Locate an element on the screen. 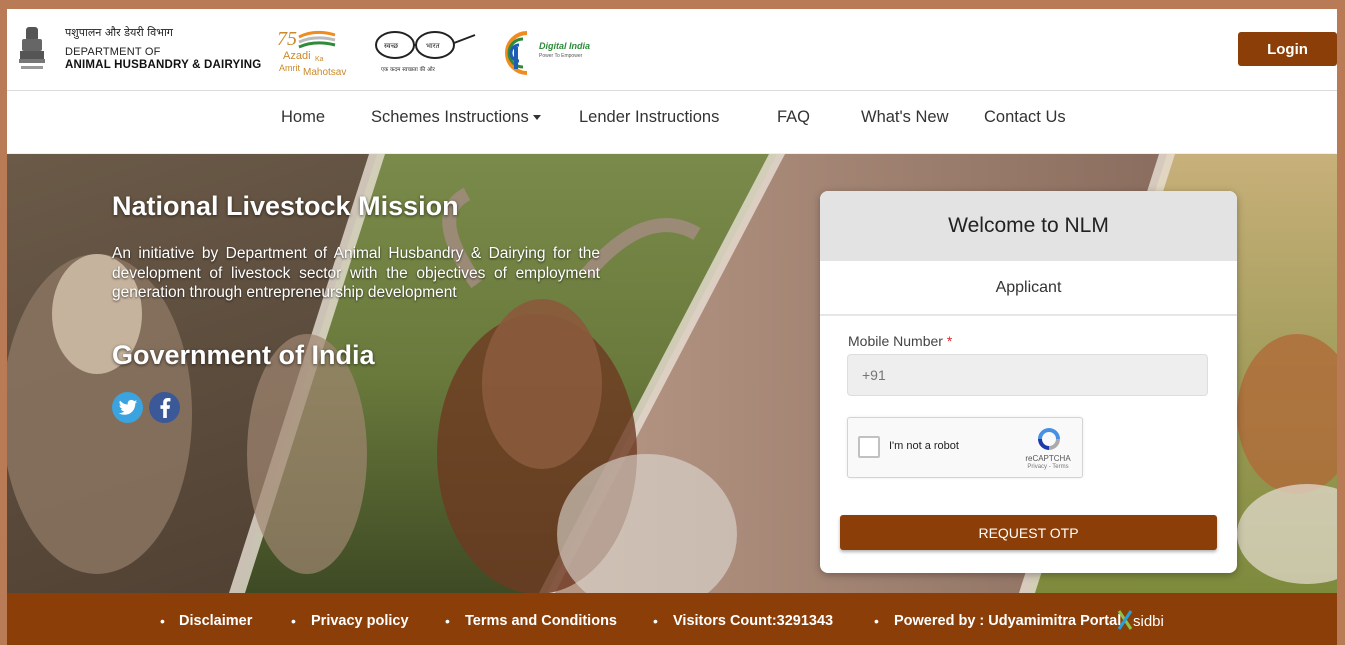 The width and height of the screenshot is (1345, 645). card-heading: Welcome to NLM is located at coordinates (1028, 226).